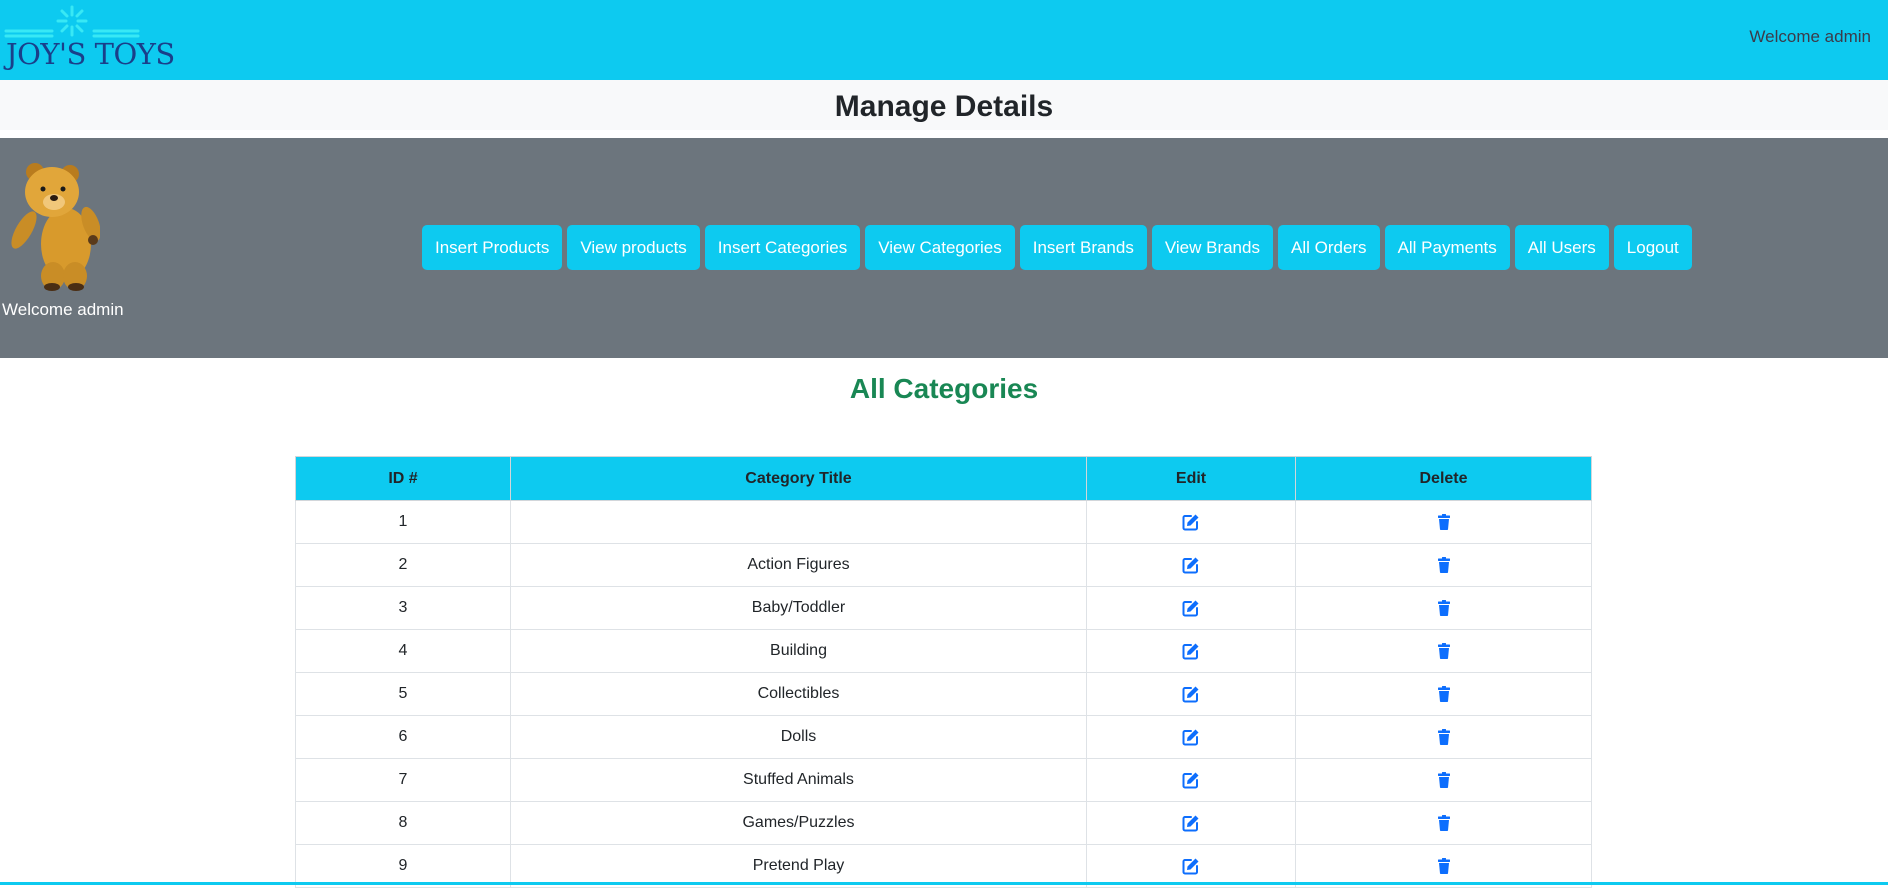 The image size is (1888, 888). I want to click on category-id: 7, so click(403, 780).